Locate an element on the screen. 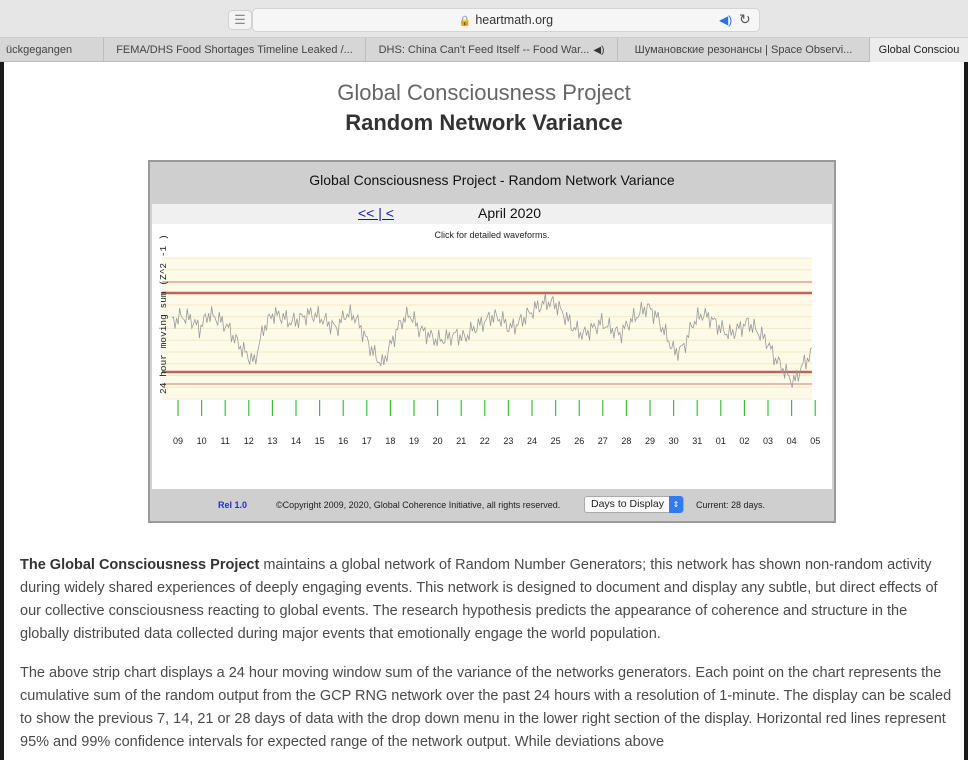  x-tick-label: 22 is located at coordinates (485, 441).